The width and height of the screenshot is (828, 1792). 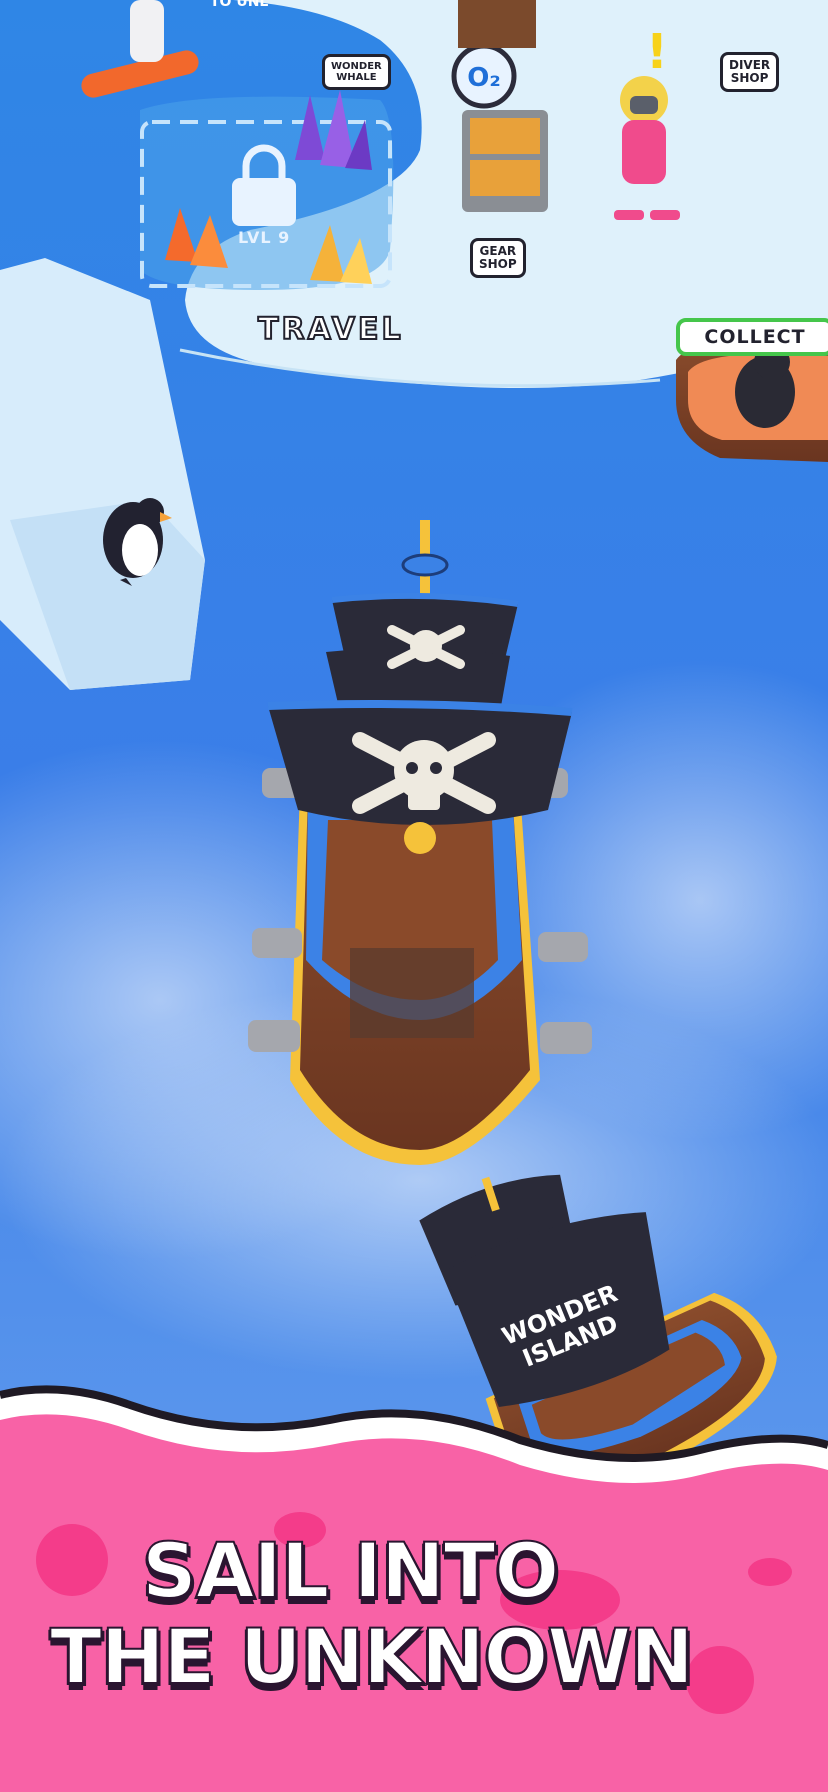 I want to click on alert-icon: !, so click(x=657, y=52).